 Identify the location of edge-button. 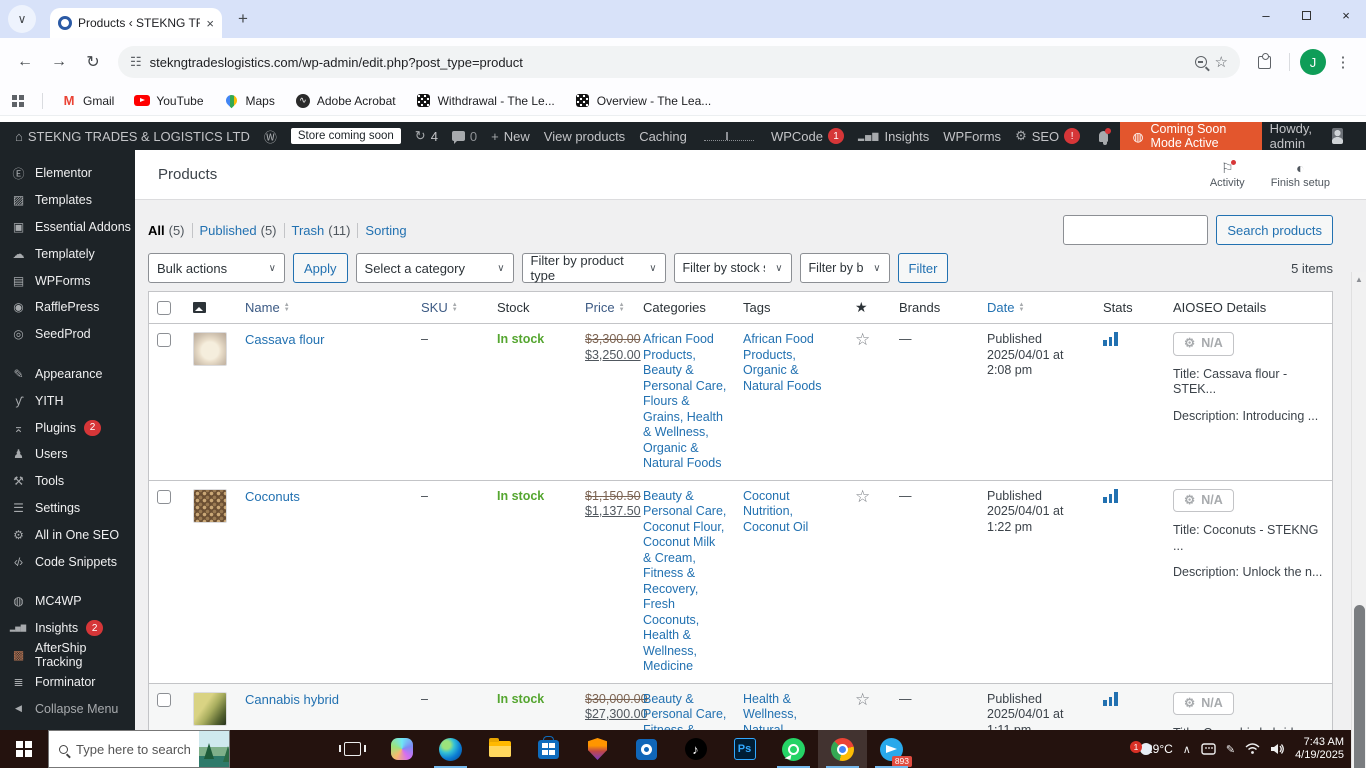
(450, 749).